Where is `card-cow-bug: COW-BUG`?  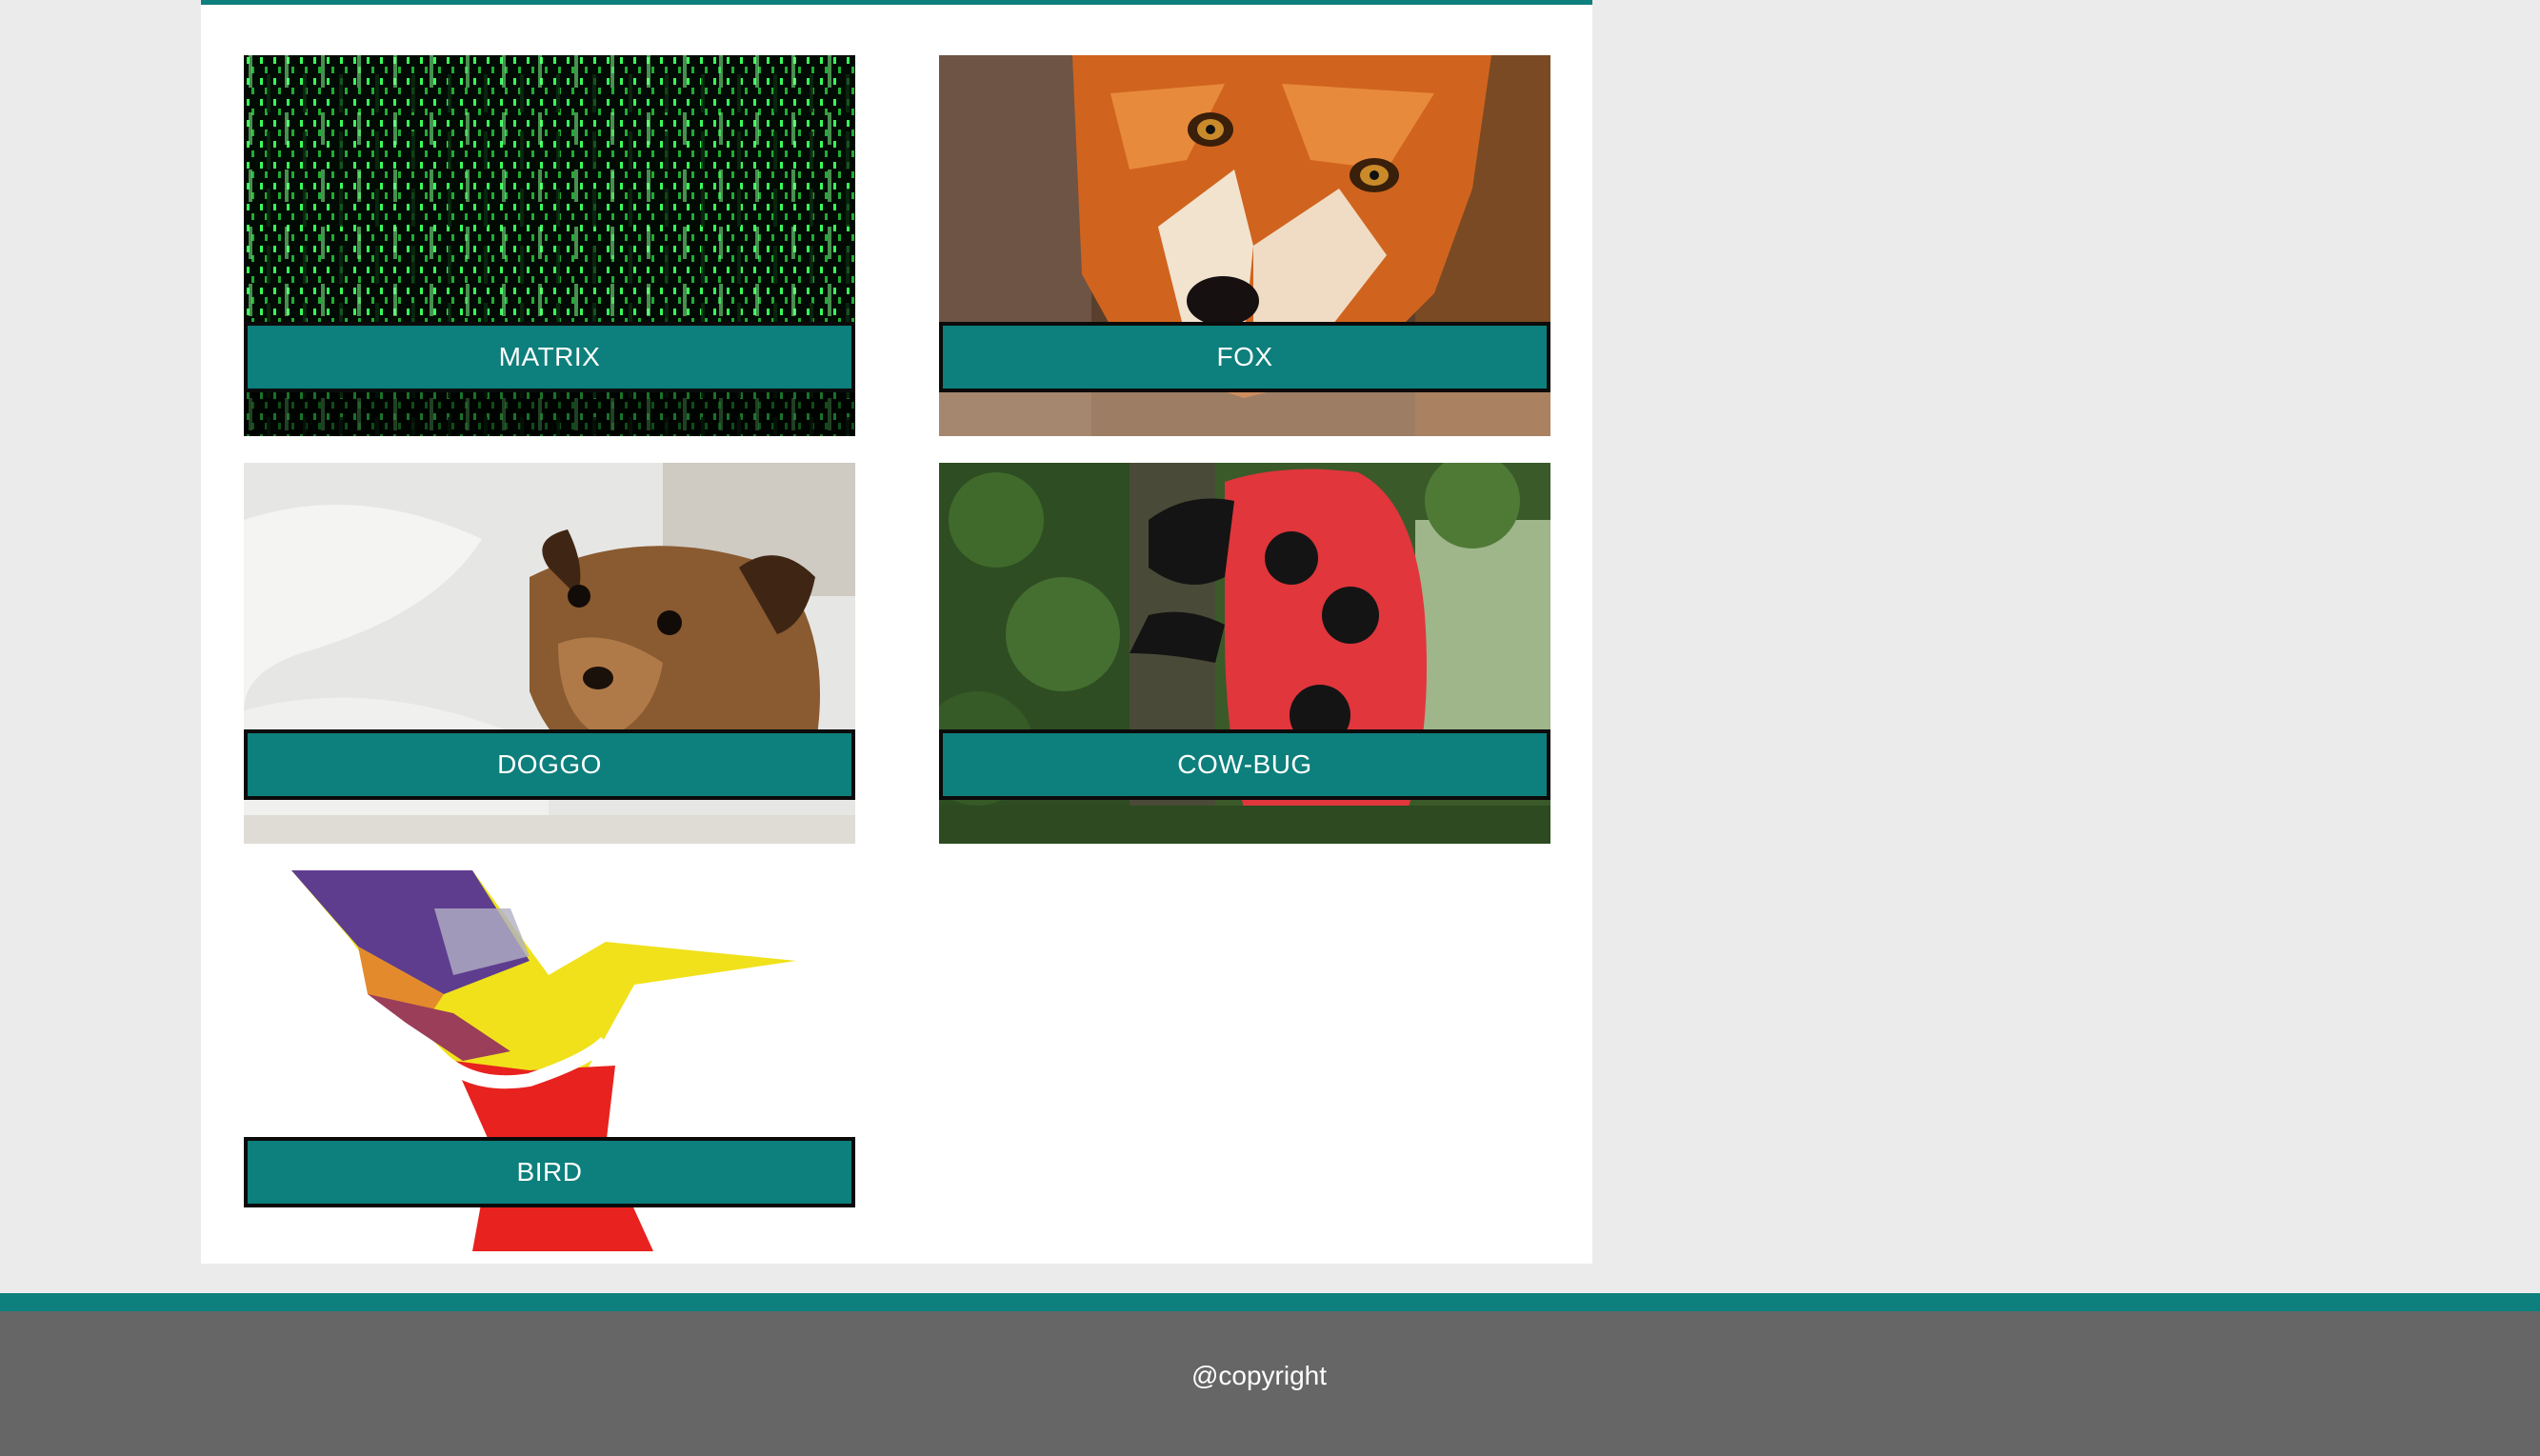 card-cow-bug: COW-BUG is located at coordinates (1244, 653).